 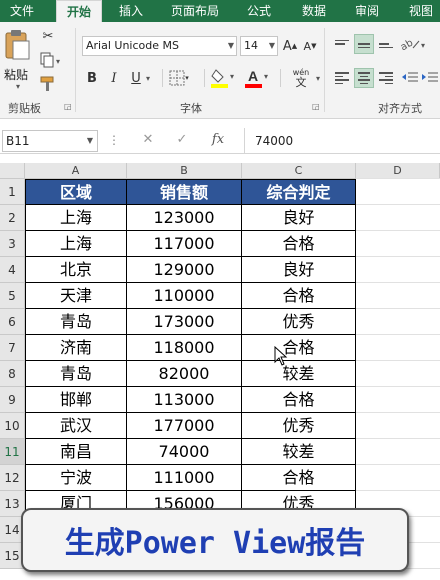 What do you see at coordinates (12, 296) in the screenshot?
I see `row-header: 5` at bounding box center [12, 296].